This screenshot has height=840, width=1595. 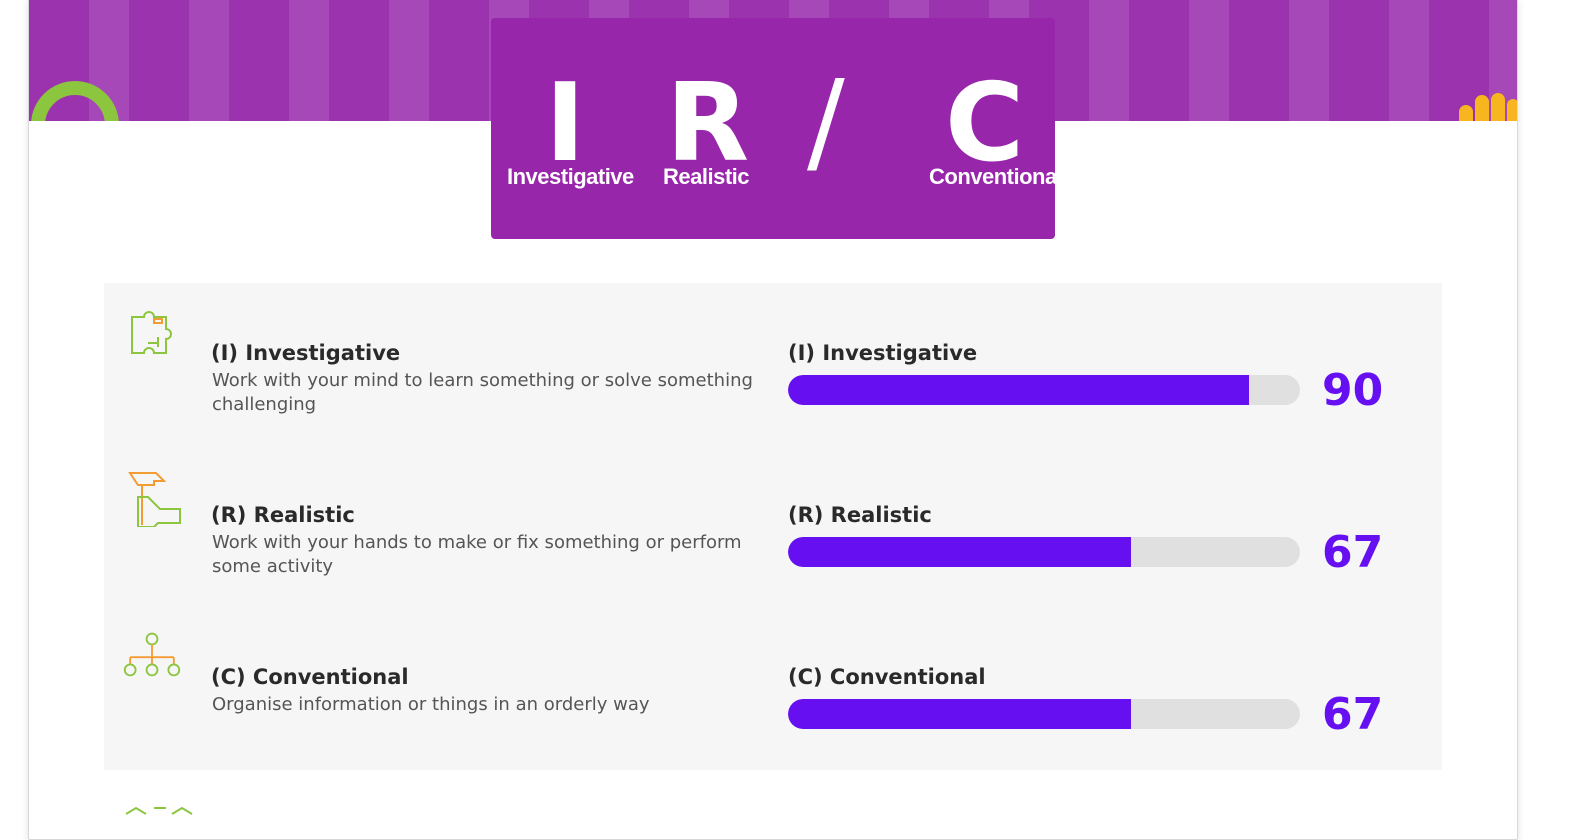 What do you see at coordinates (985, 123) in the screenshot?
I see `code-letter-c: C` at bounding box center [985, 123].